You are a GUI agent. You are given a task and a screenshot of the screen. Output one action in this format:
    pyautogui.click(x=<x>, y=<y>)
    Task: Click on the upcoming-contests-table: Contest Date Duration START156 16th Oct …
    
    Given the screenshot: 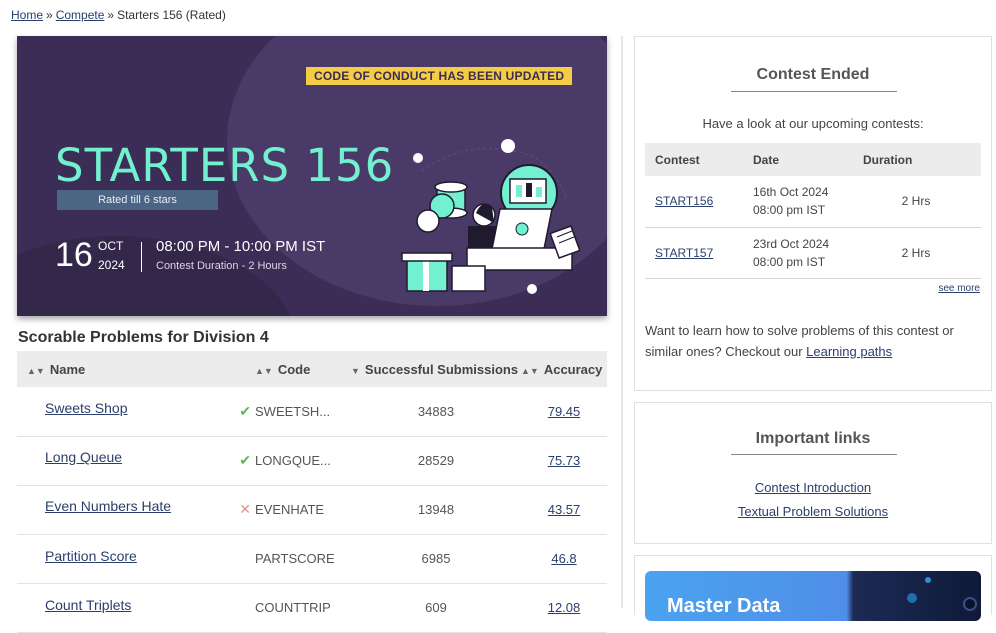 What is the action you would take?
    pyautogui.click(x=813, y=211)
    